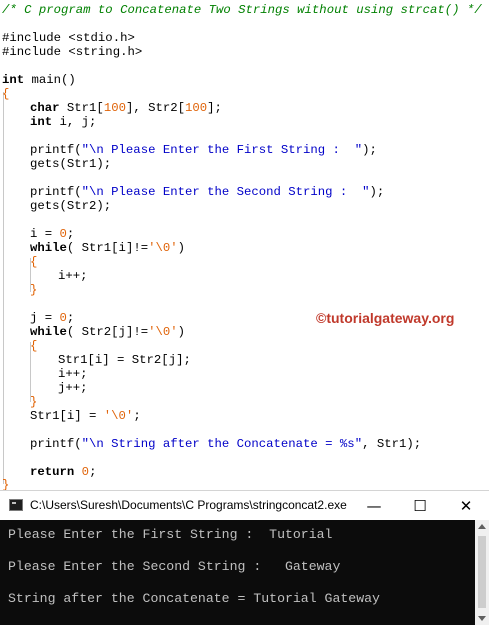 The image size is (489, 625). I want to click on console-app-icon, so click(16, 505).